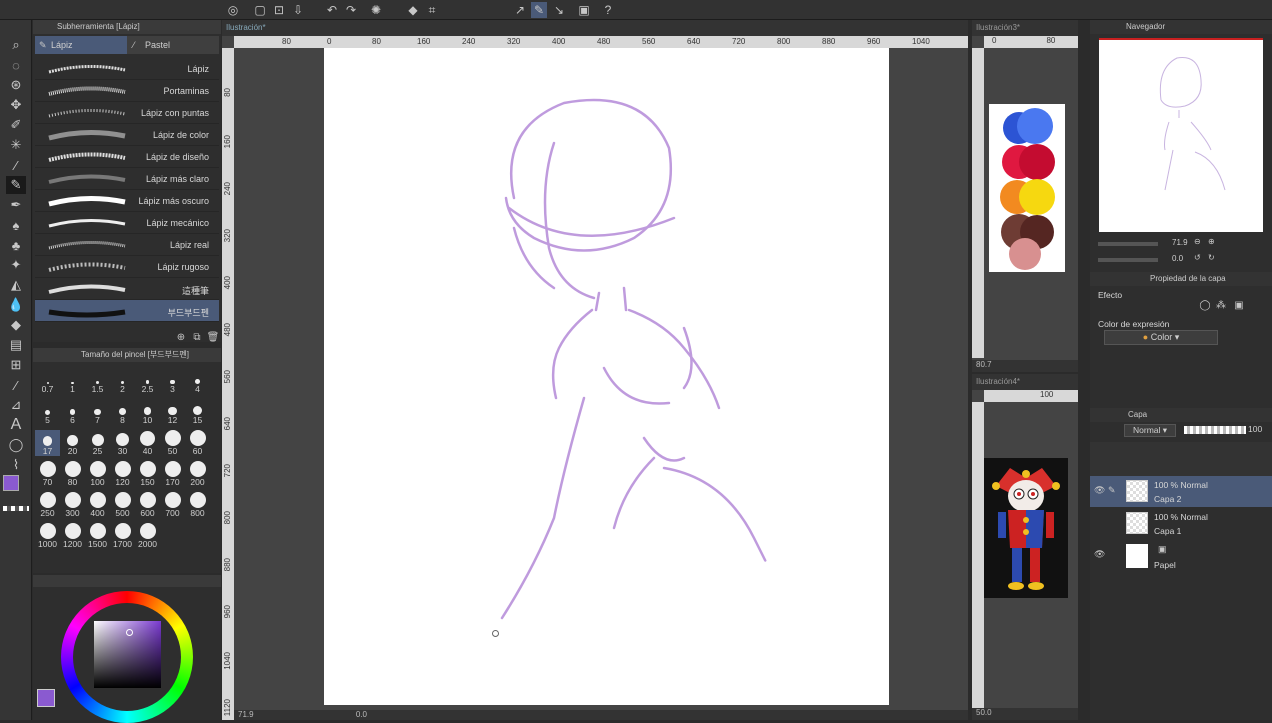 The image size is (1272, 723). What do you see at coordinates (16, 105) in the screenshot?
I see `move-icon: ✥` at bounding box center [16, 105].